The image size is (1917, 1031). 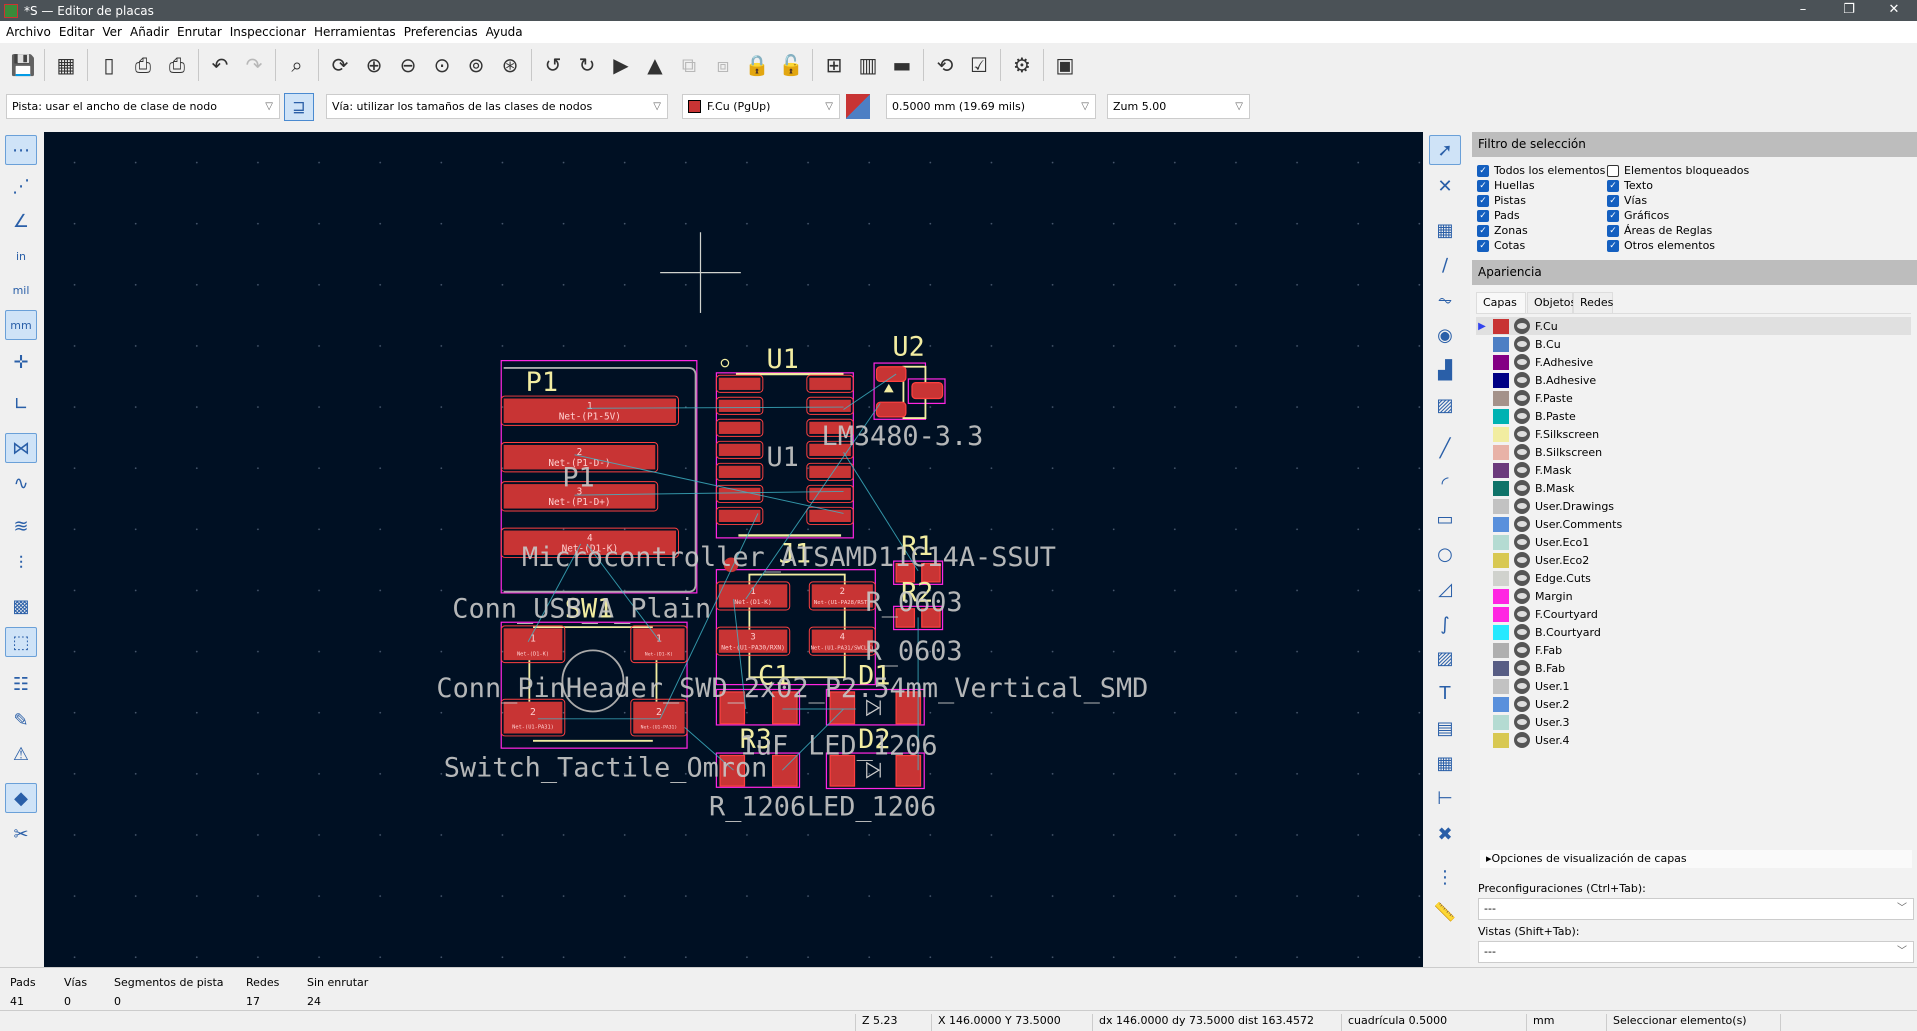 What do you see at coordinates (1693, 362) in the screenshot?
I see `layer-row: F.Adhesive` at bounding box center [1693, 362].